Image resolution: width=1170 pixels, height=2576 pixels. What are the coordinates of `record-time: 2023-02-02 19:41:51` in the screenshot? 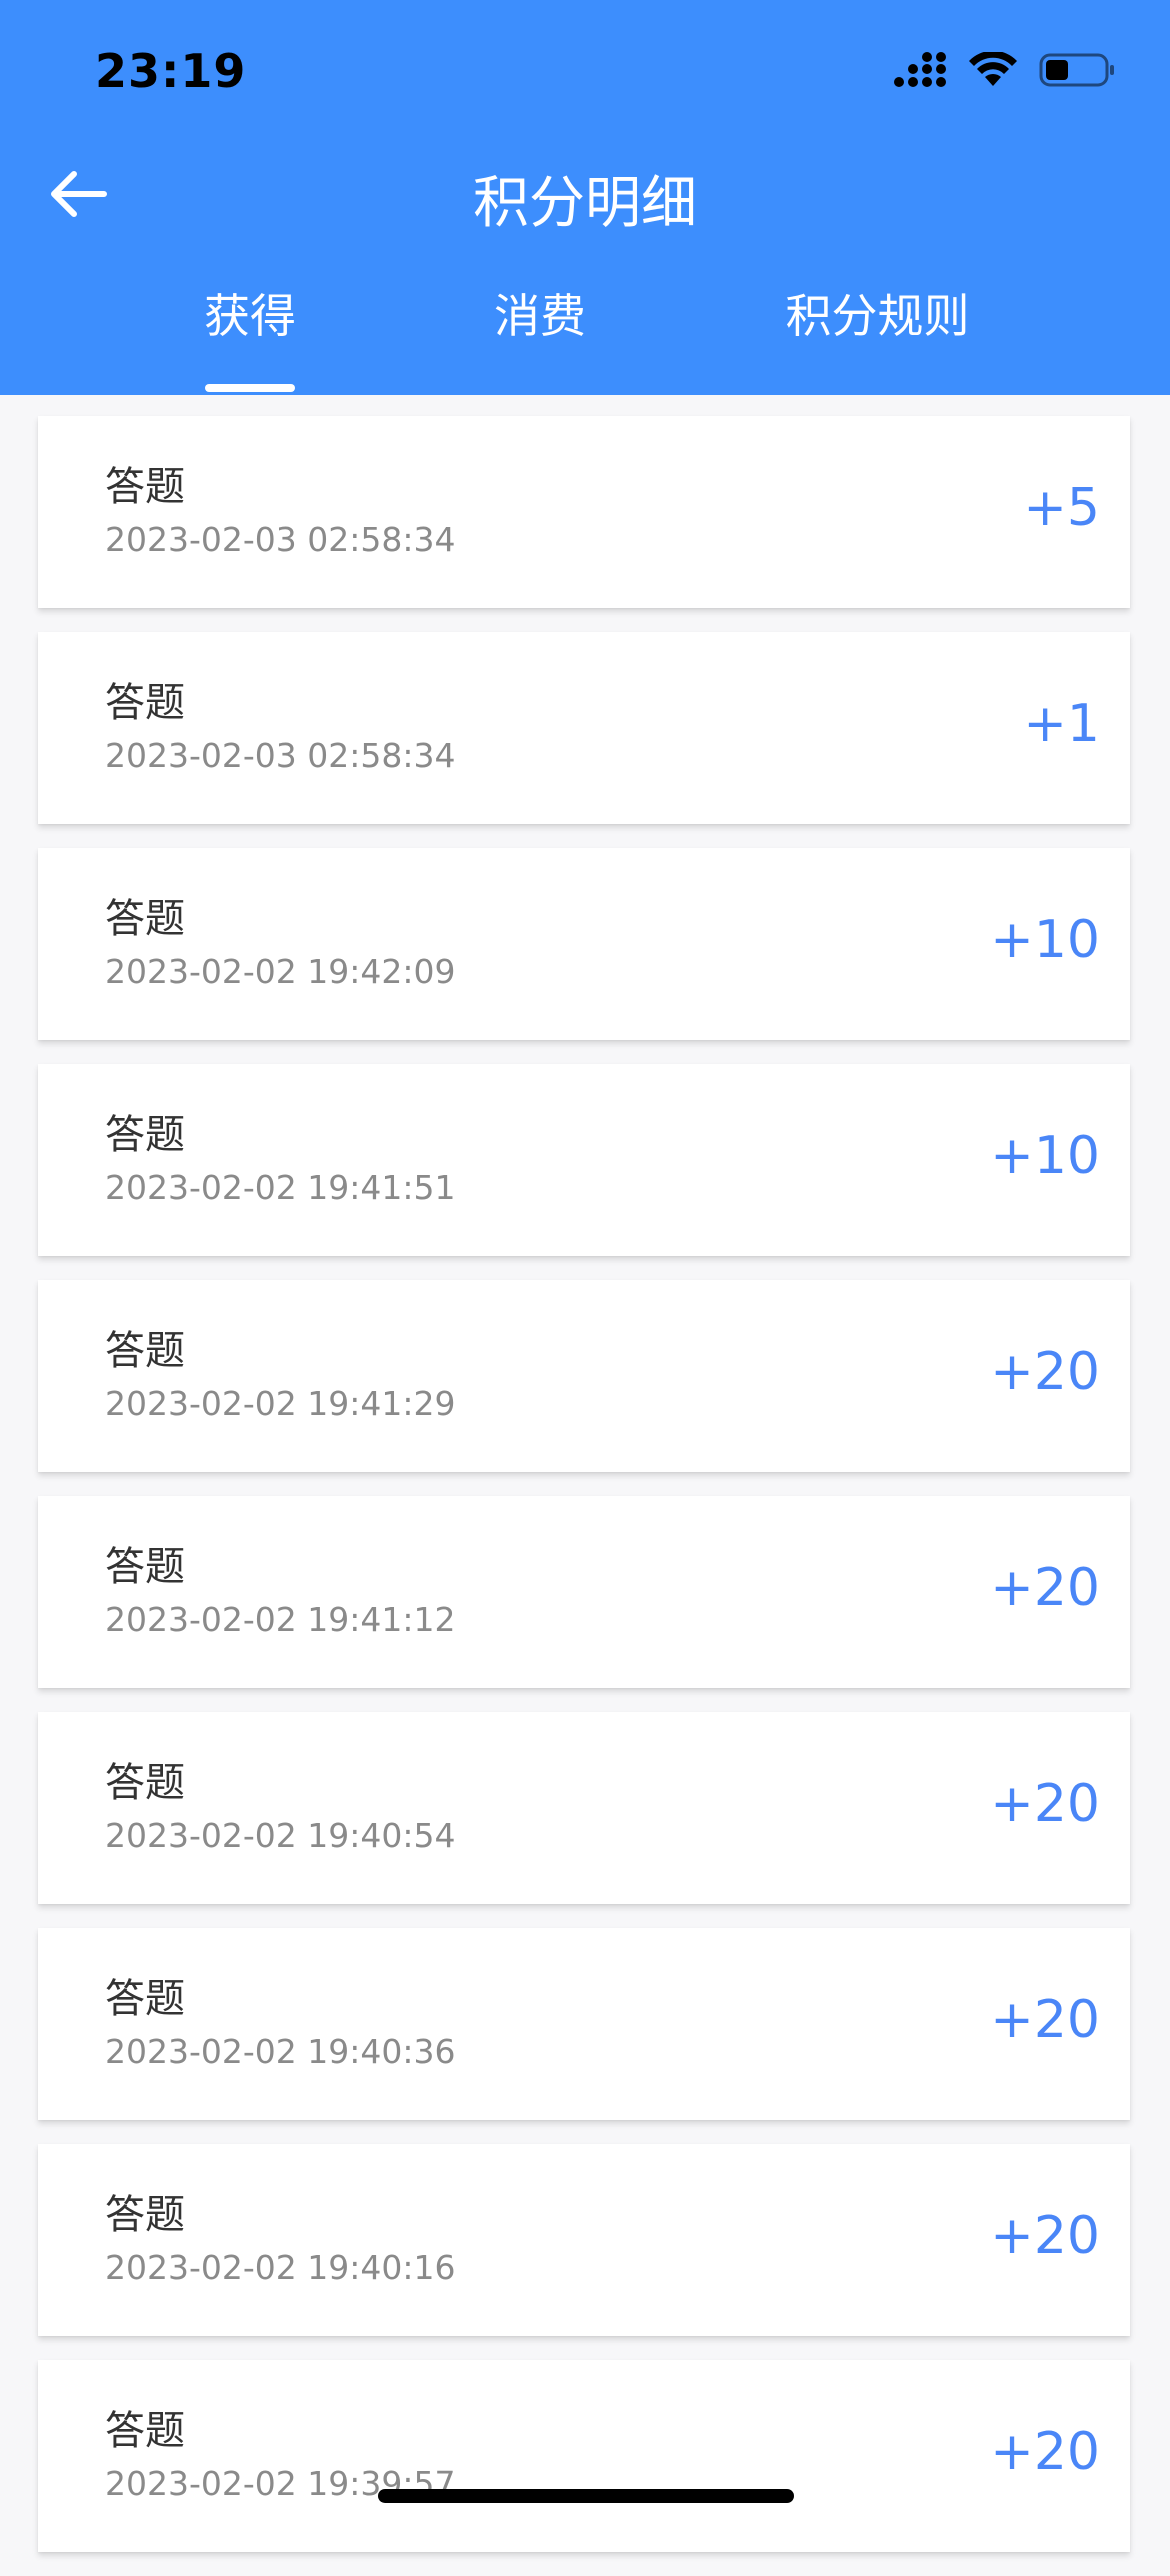 It's located at (280, 1187).